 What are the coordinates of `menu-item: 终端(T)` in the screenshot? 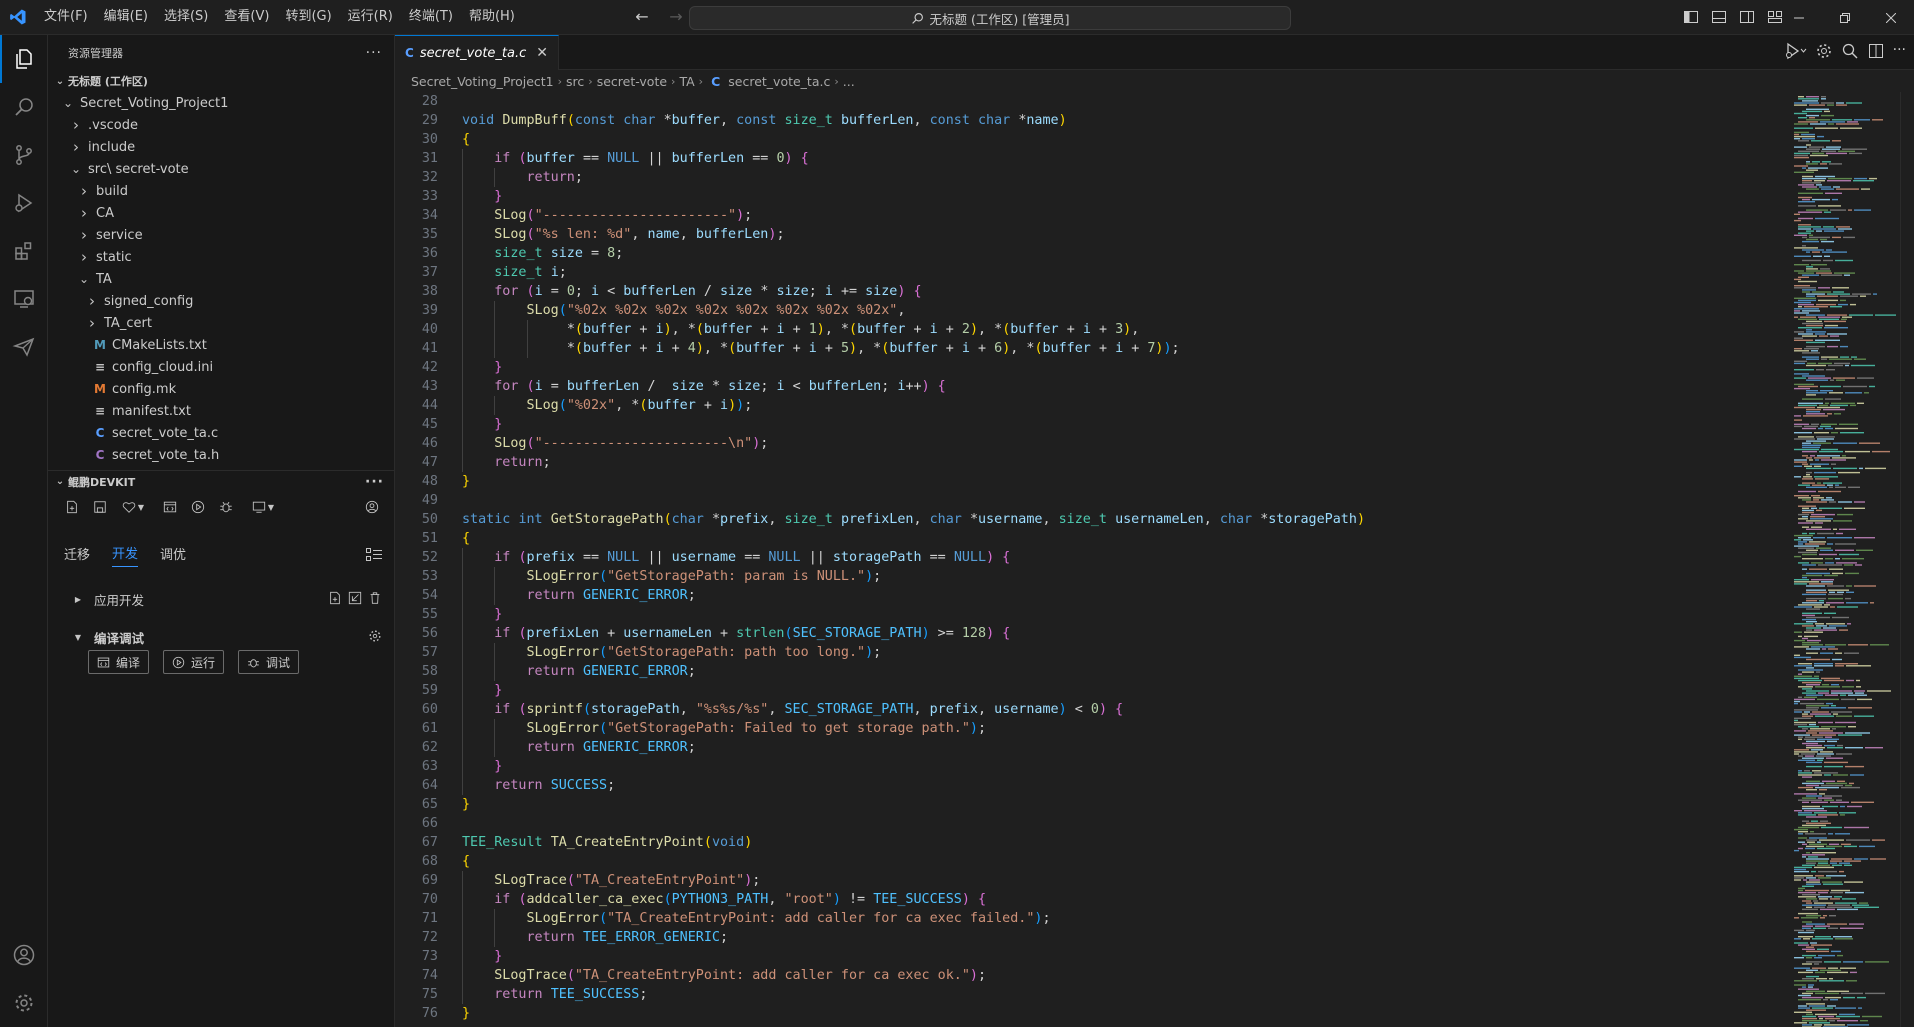 It's located at (431, 17).